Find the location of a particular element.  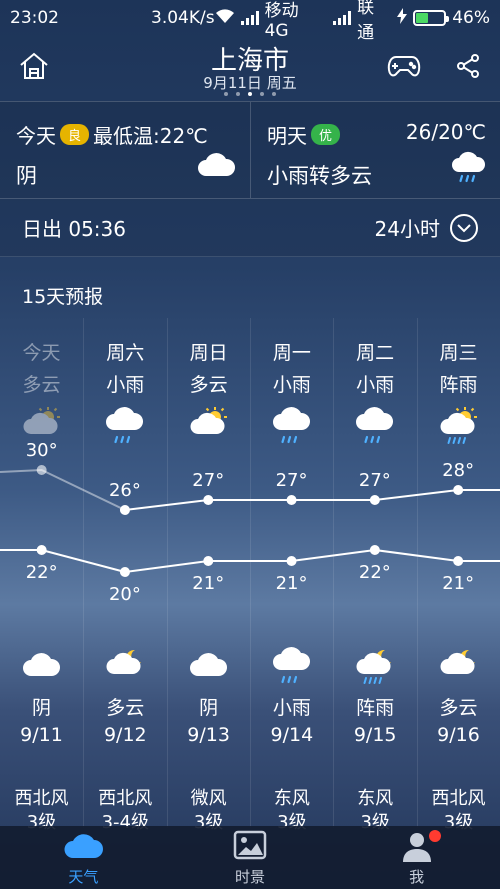

low-line is located at coordinates (312, 560).